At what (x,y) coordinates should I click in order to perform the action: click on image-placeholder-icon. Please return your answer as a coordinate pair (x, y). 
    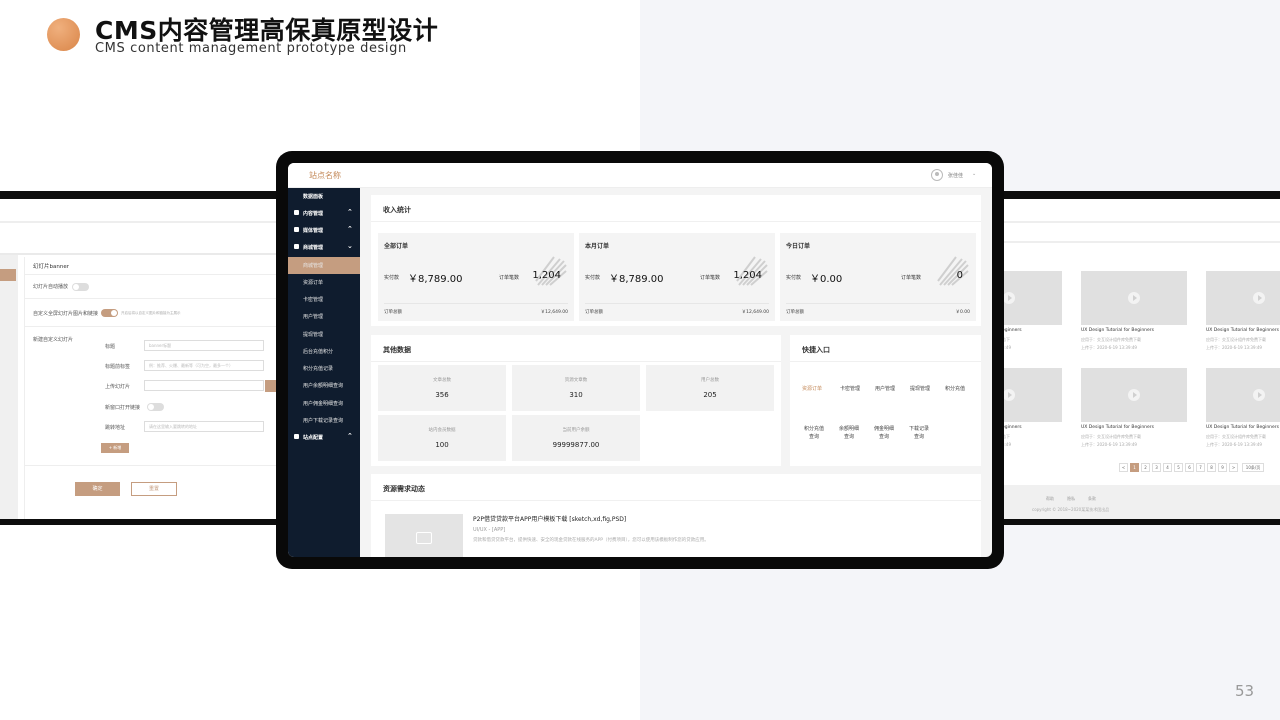
    Looking at the image, I should click on (424, 538).